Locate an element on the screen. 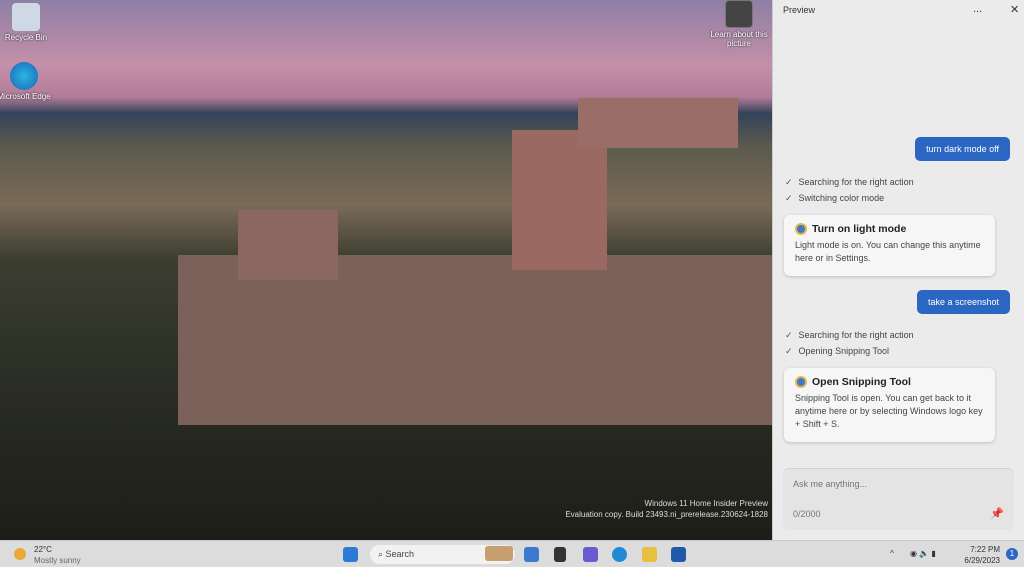  card-title: Turn on light mode is located at coordinates (859, 229).